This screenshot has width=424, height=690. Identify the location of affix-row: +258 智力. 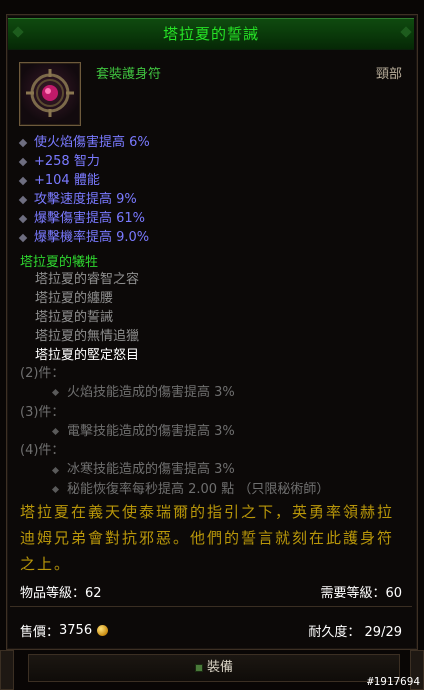
(84, 161).